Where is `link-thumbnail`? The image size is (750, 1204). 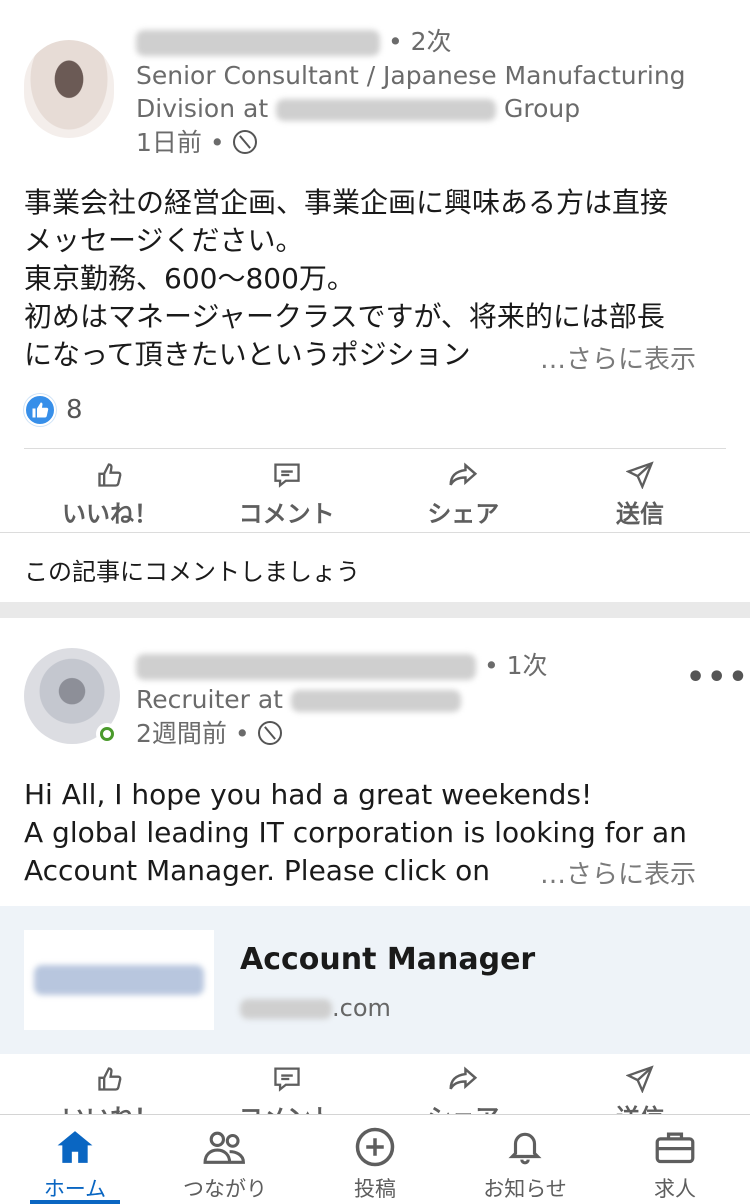
link-thumbnail is located at coordinates (119, 980).